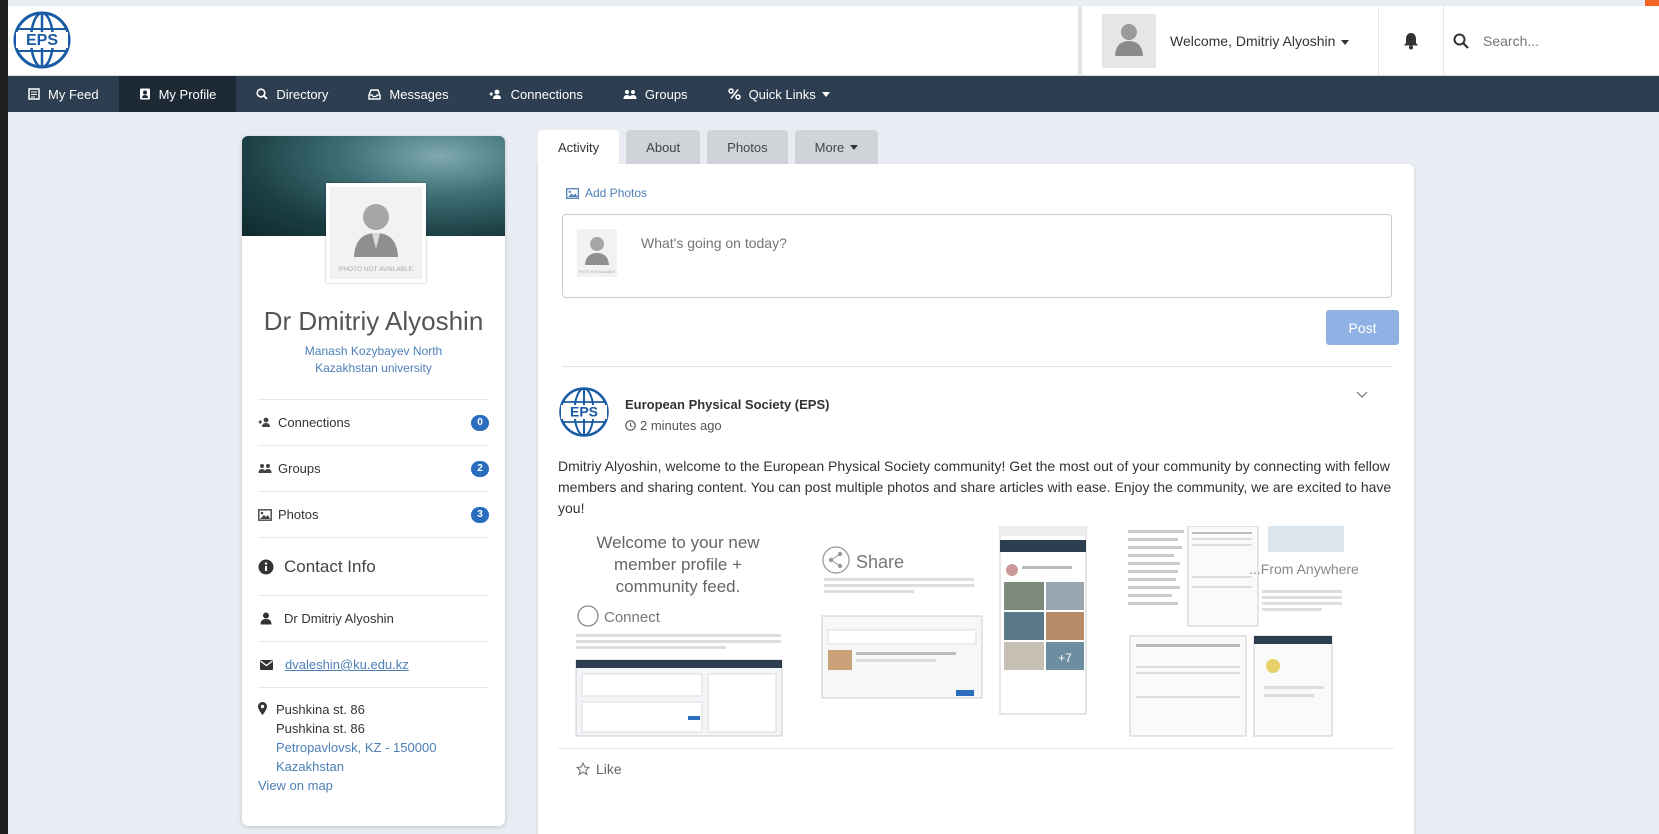 Image resolution: width=1659 pixels, height=834 pixels. I want to click on tab-more: More, so click(836, 147).